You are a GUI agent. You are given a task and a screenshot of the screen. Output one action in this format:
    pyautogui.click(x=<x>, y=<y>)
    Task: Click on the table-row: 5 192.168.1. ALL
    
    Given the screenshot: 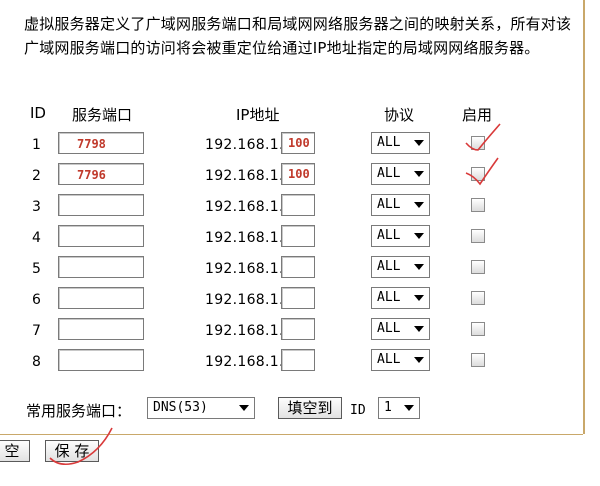 What is the action you would take?
    pyautogui.click(x=291, y=270)
    